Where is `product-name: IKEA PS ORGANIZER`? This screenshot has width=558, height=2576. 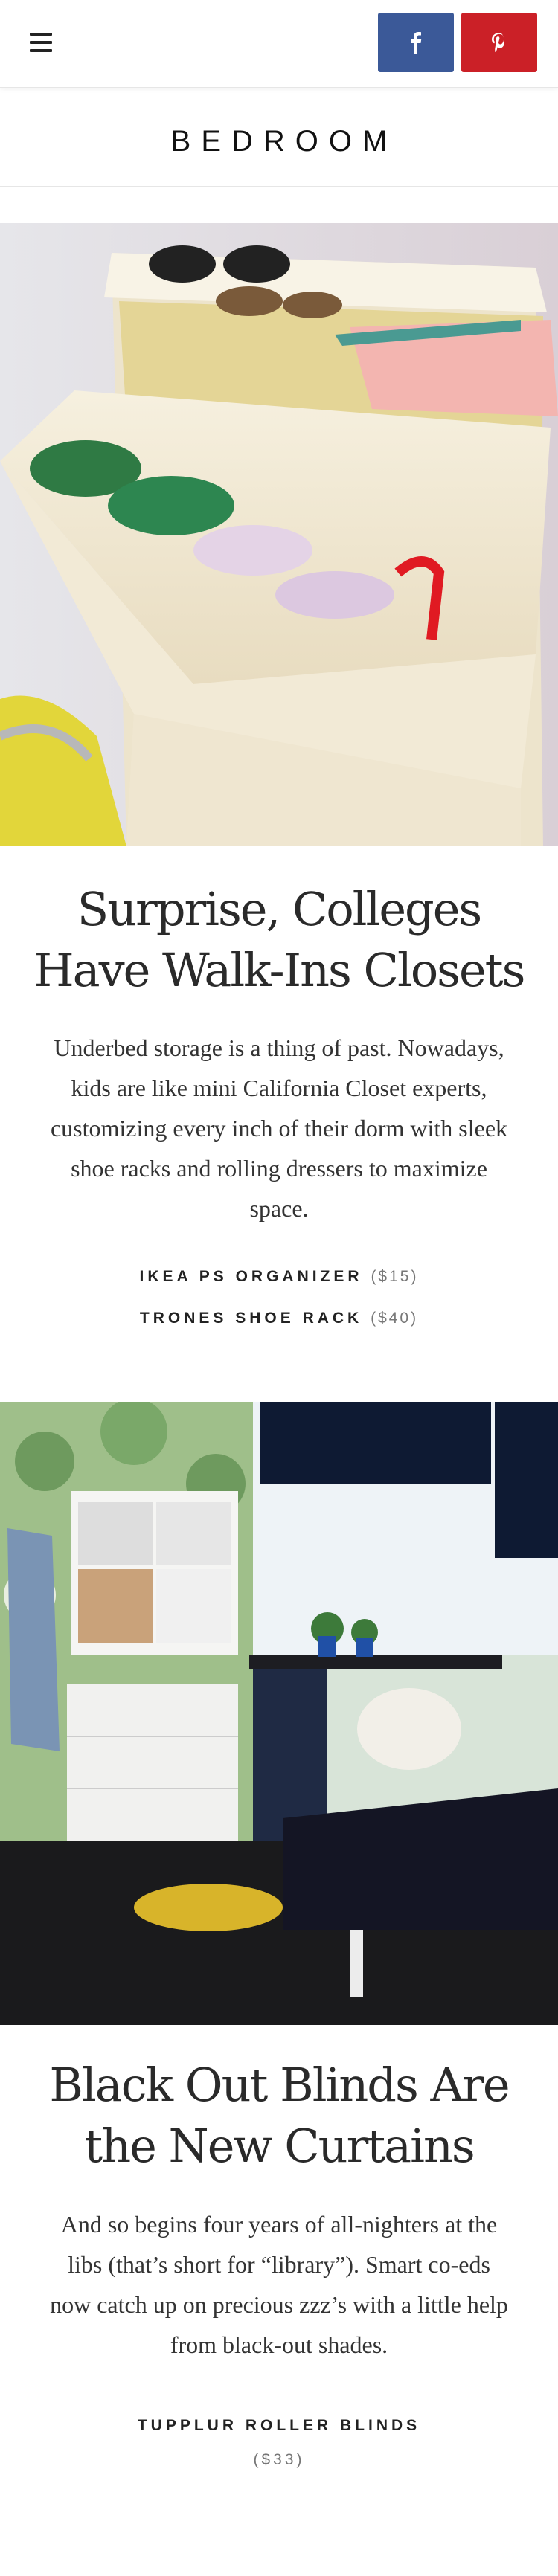 product-name: IKEA PS ORGANIZER is located at coordinates (251, 1276).